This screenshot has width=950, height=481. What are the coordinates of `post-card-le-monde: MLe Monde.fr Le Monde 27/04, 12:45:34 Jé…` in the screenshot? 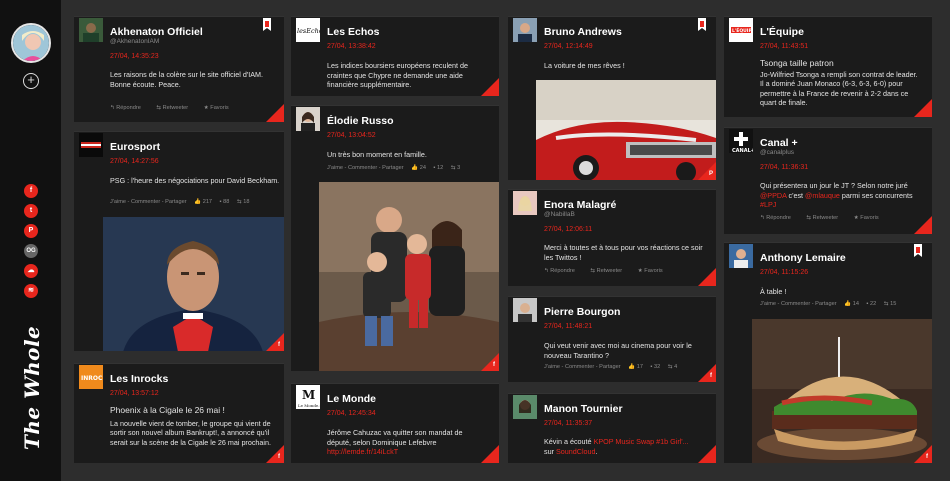 It's located at (395, 423).